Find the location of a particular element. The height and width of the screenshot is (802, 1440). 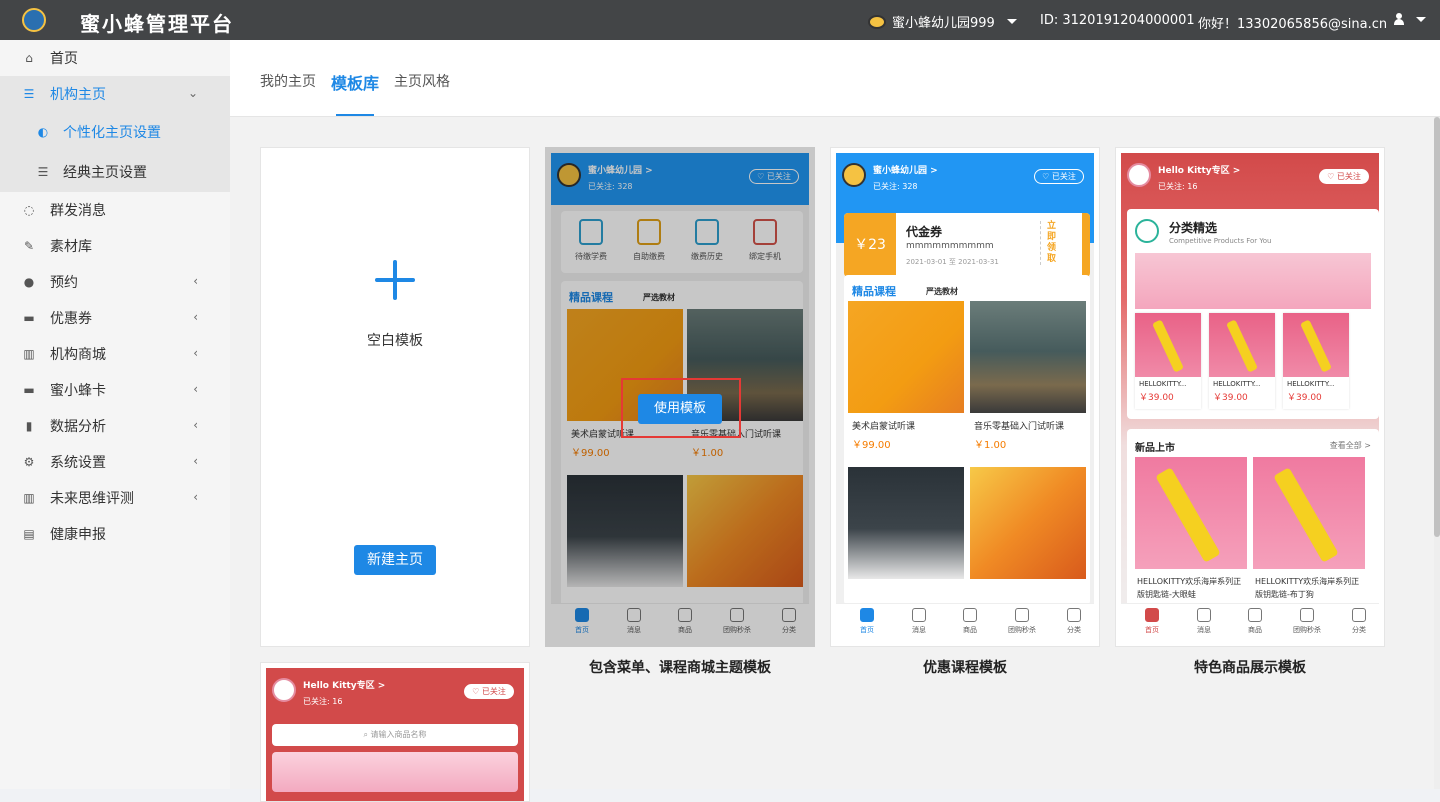

scrollbar-thumb is located at coordinates (1437, 327).